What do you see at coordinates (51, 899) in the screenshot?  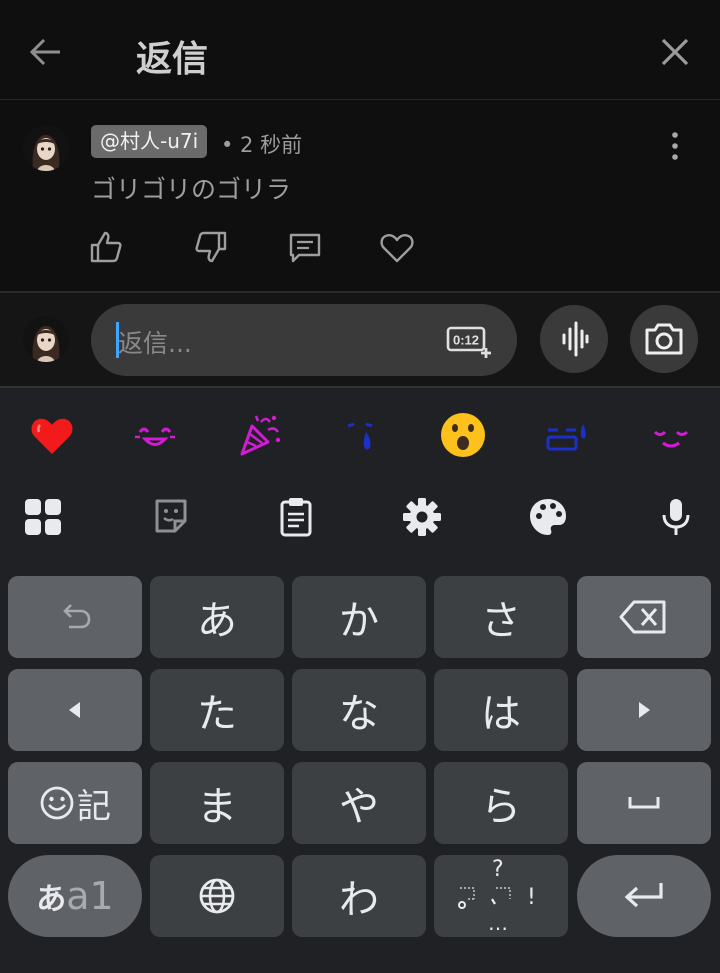 I see `mode-kana-label: あ` at bounding box center [51, 899].